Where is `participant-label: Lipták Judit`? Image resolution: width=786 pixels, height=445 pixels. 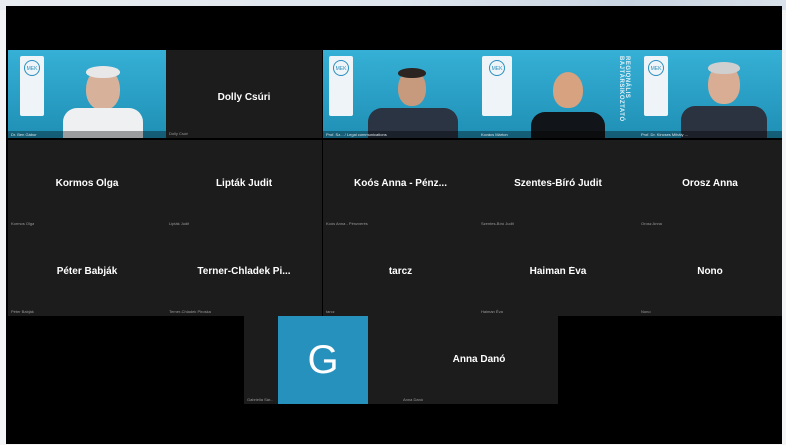 participant-label: Lipták Judit is located at coordinates (179, 223).